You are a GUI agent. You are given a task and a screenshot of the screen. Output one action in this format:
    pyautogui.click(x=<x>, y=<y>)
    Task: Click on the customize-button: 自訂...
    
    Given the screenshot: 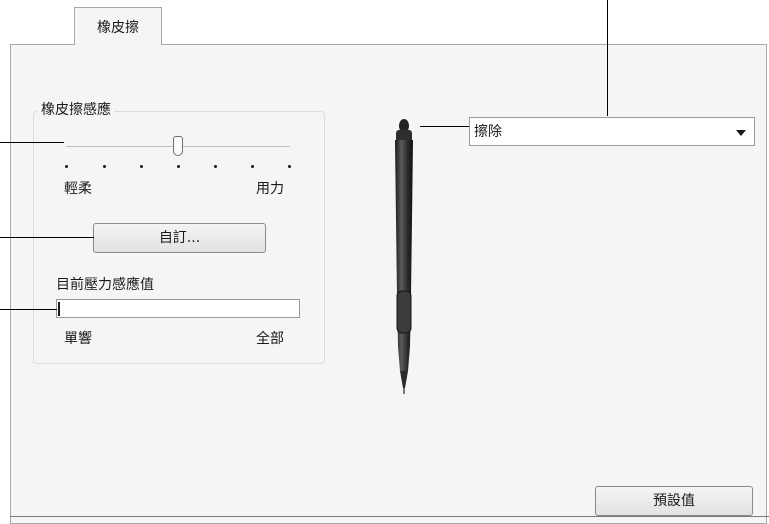 What is the action you would take?
    pyautogui.click(x=179, y=238)
    